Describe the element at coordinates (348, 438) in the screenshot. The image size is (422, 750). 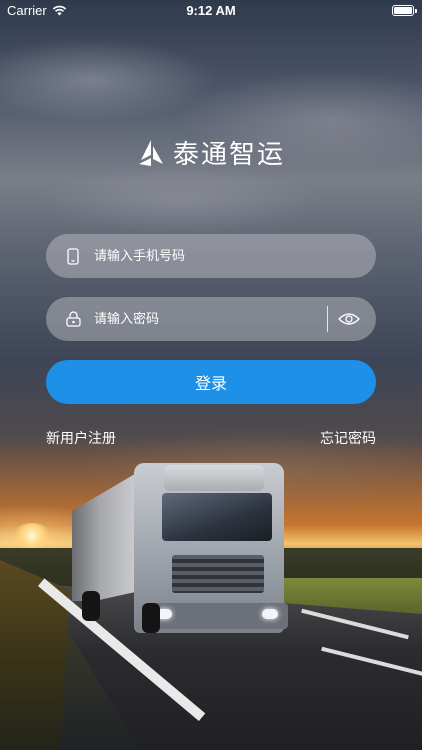
I see `forgot-password-link: 忘记密码` at that location.